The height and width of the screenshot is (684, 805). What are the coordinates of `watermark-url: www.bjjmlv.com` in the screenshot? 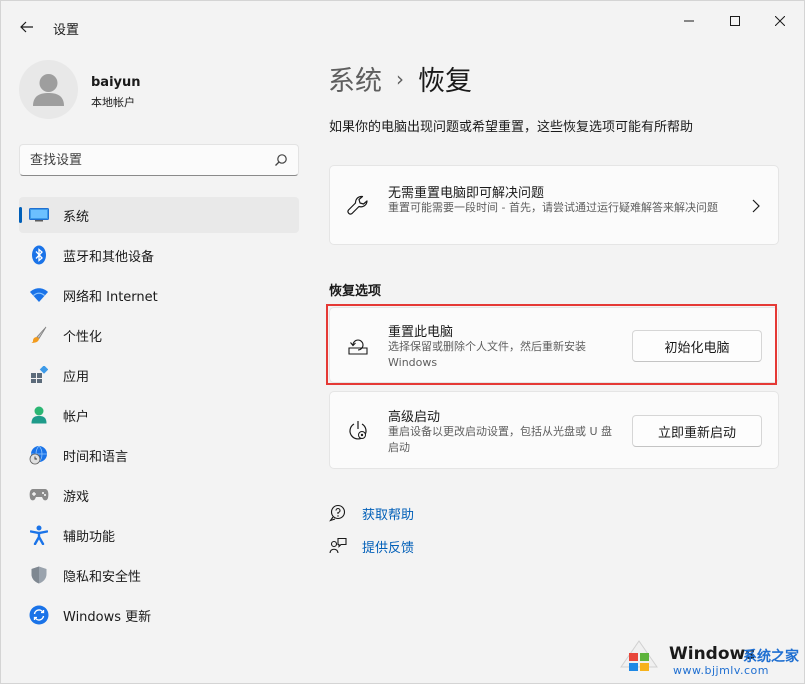 It's located at (721, 670).